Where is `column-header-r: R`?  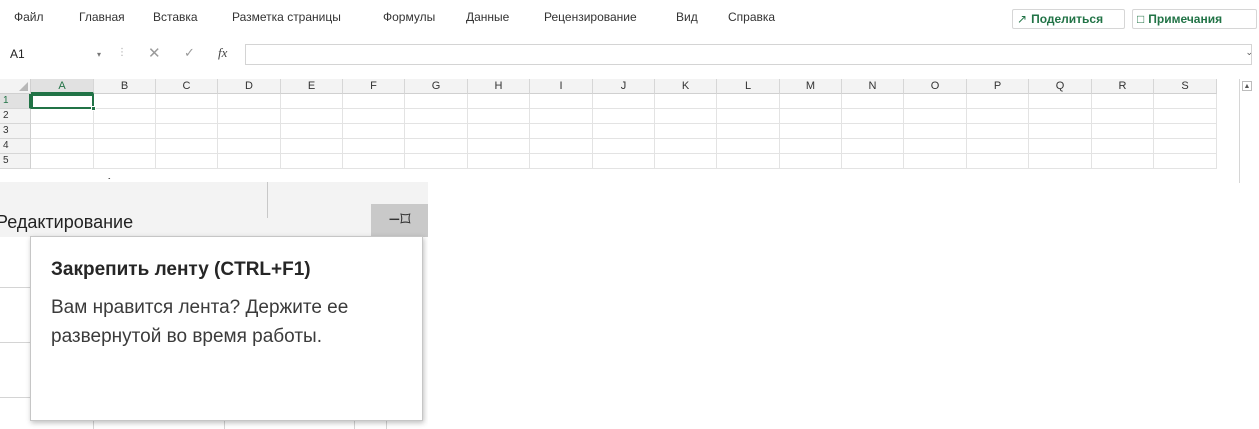
column-header-r: R is located at coordinates (1123, 86).